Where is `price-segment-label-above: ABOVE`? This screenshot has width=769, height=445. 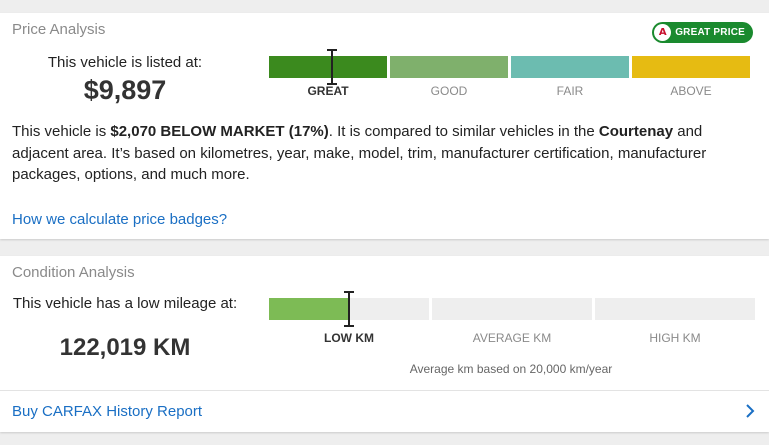 price-segment-label-above: ABOVE is located at coordinates (691, 91).